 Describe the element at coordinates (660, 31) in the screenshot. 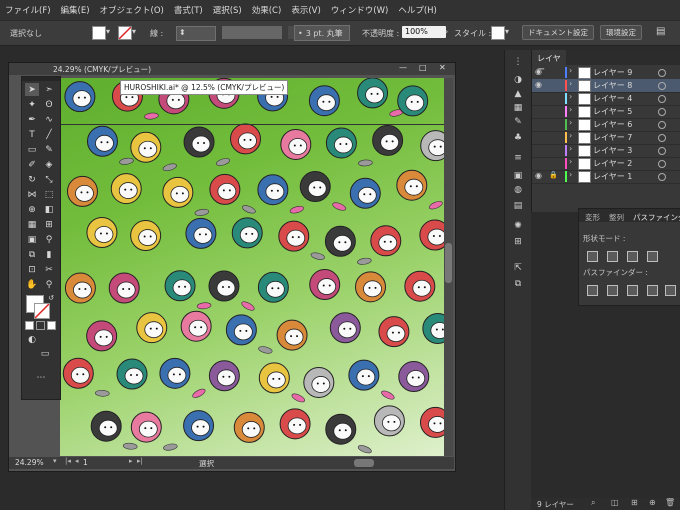

I see `arrange-icon: ▤` at that location.